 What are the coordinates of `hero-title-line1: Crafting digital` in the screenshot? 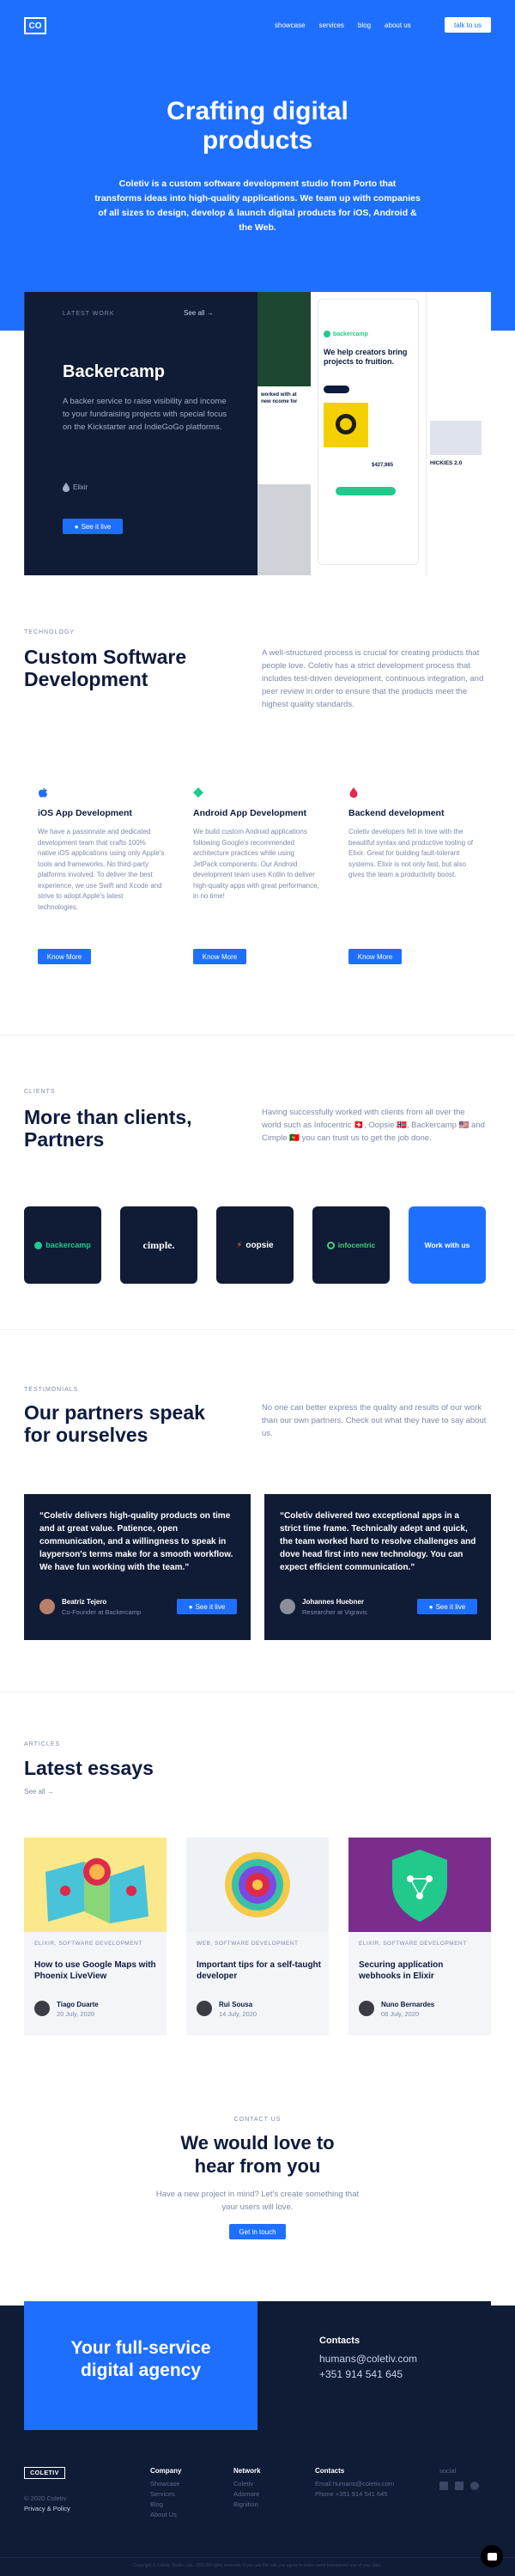 It's located at (257, 111).